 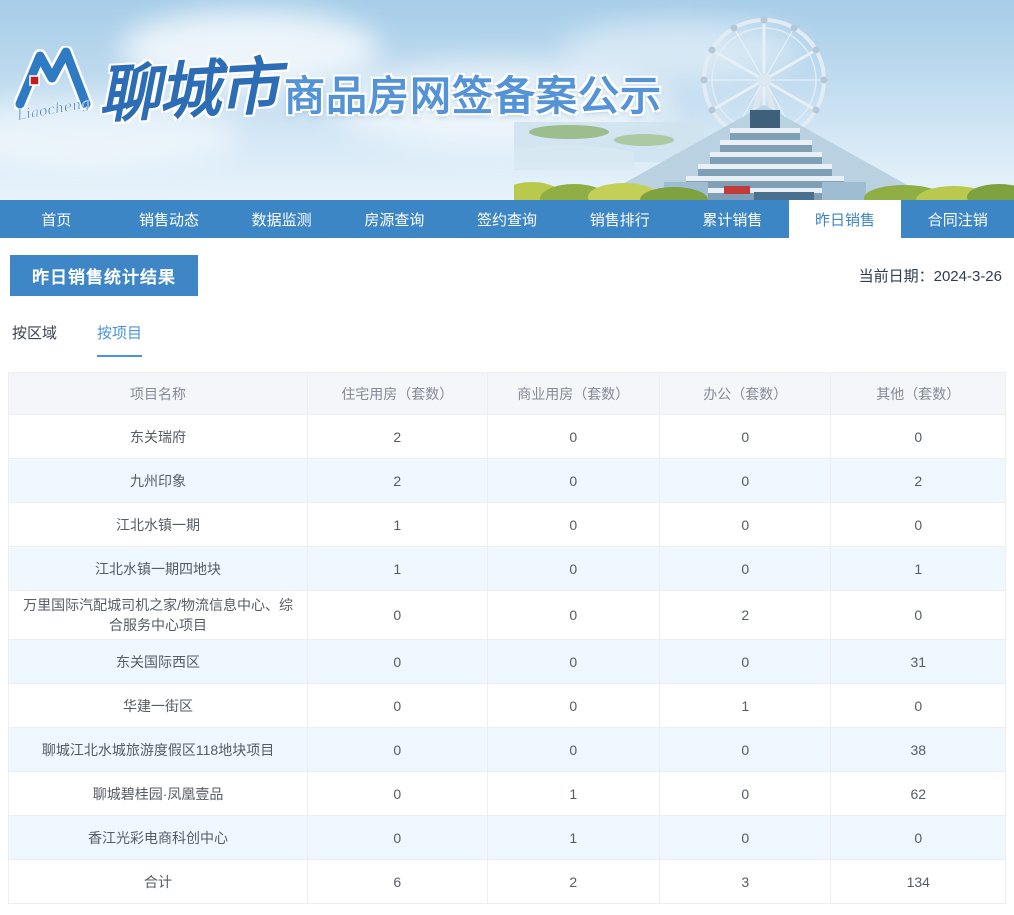 What do you see at coordinates (158, 524) in the screenshot?
I see `project-name-cell: 江北水镇一期` at bounding box center [158, 524].